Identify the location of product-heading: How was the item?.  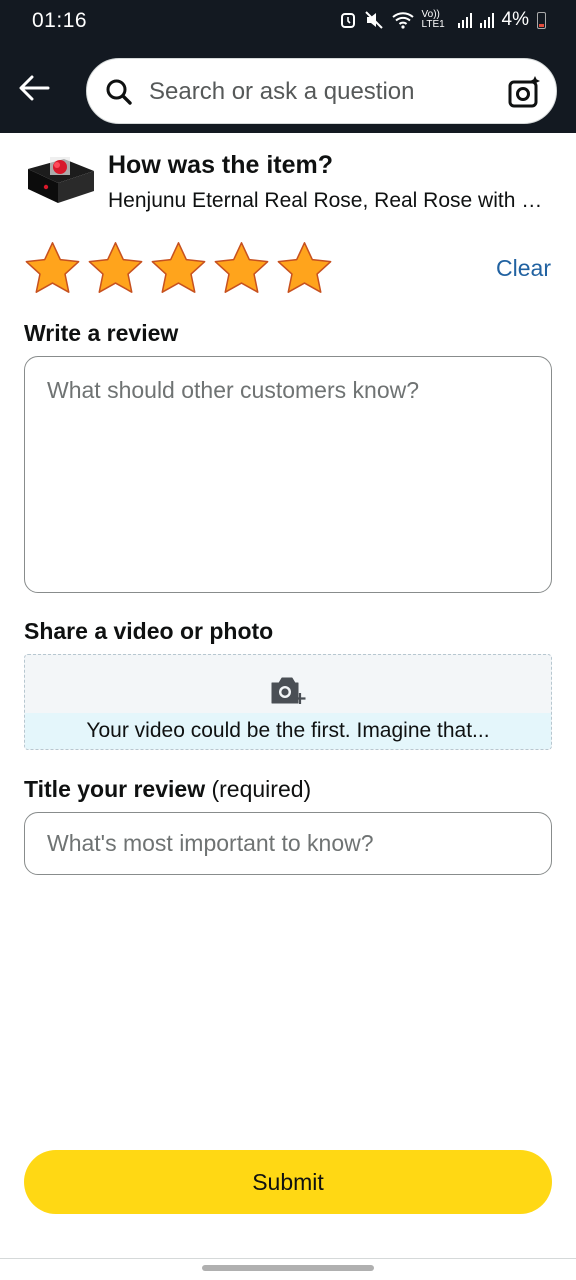
(221, 165).